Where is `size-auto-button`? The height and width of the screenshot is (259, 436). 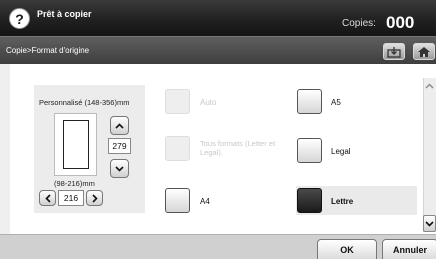 size-auto-button is located at coordinates (177, 101).